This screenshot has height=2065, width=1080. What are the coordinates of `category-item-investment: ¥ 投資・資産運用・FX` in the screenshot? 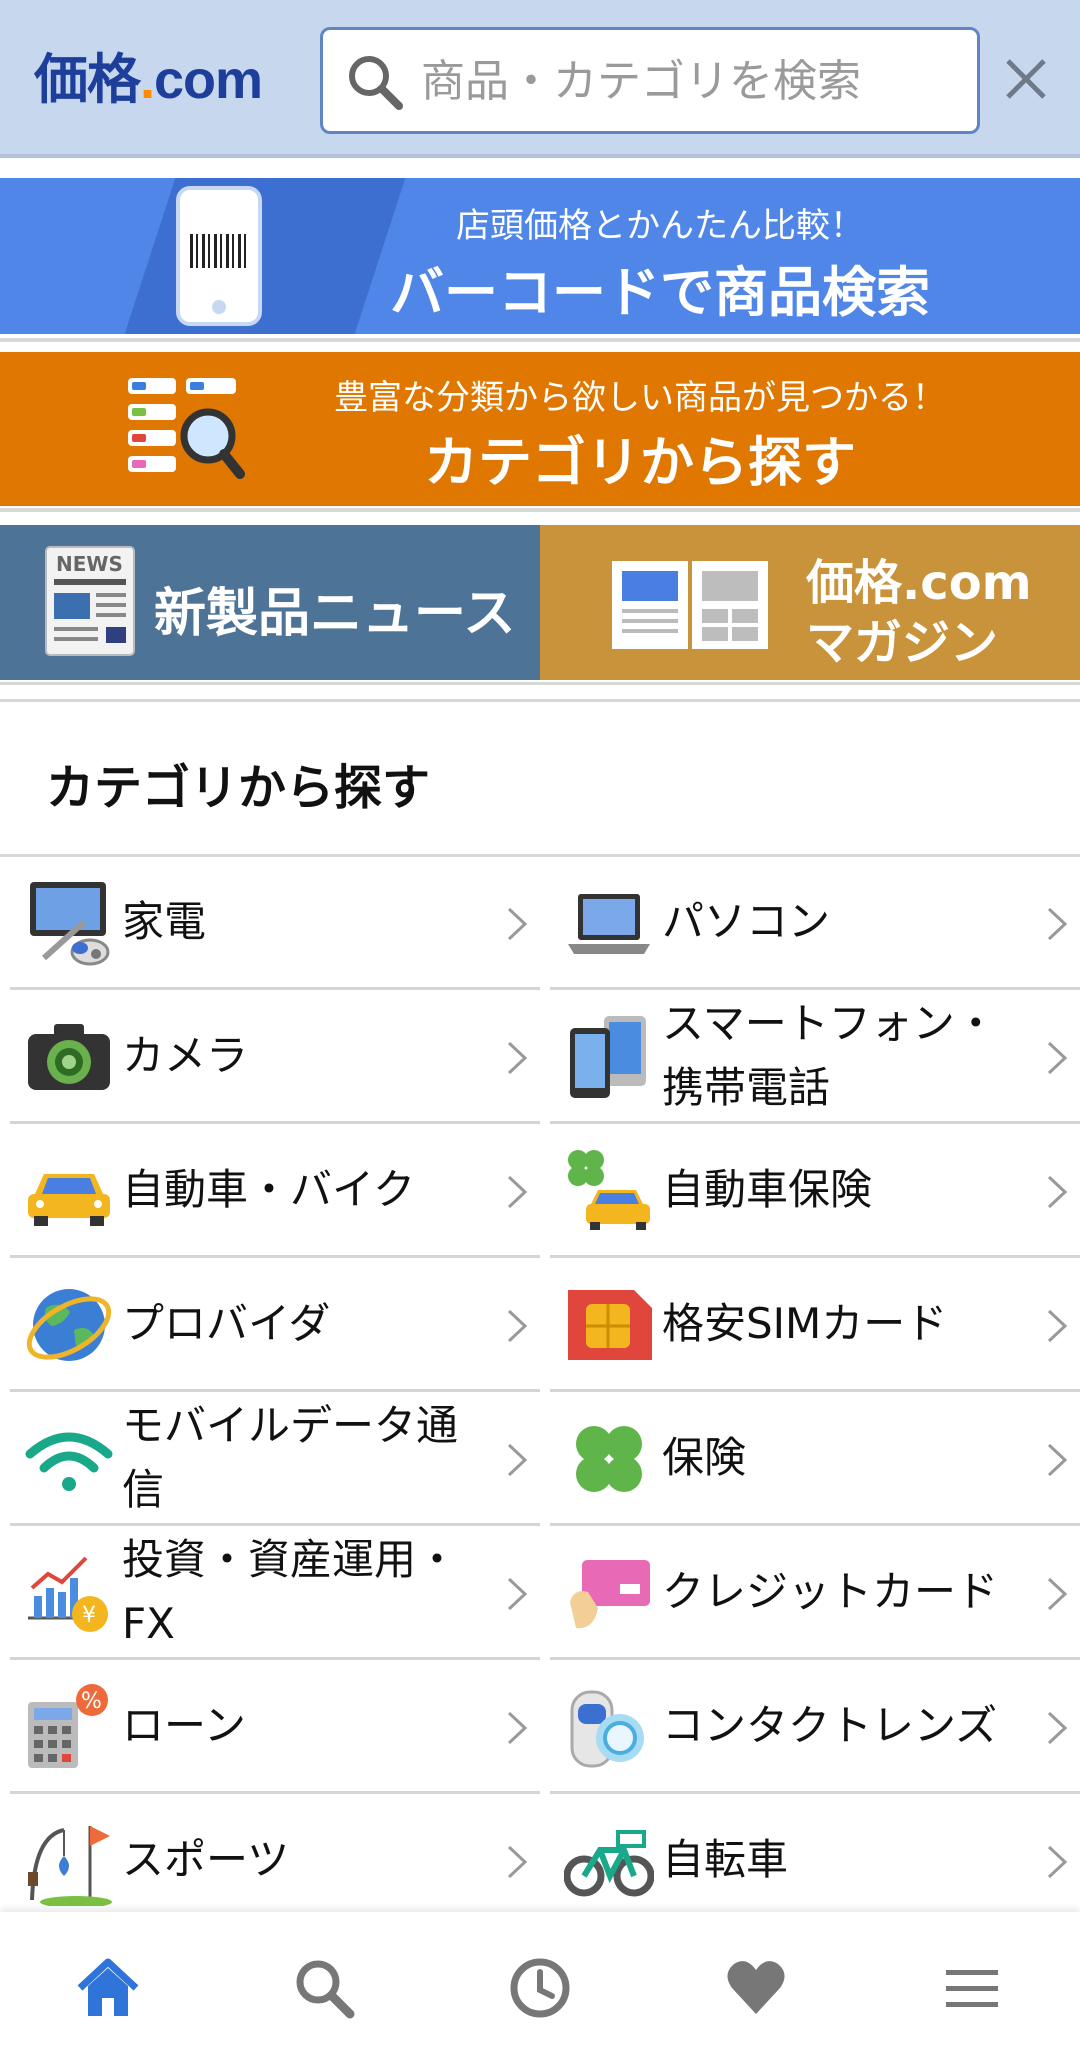 It's located at (275, 1593).